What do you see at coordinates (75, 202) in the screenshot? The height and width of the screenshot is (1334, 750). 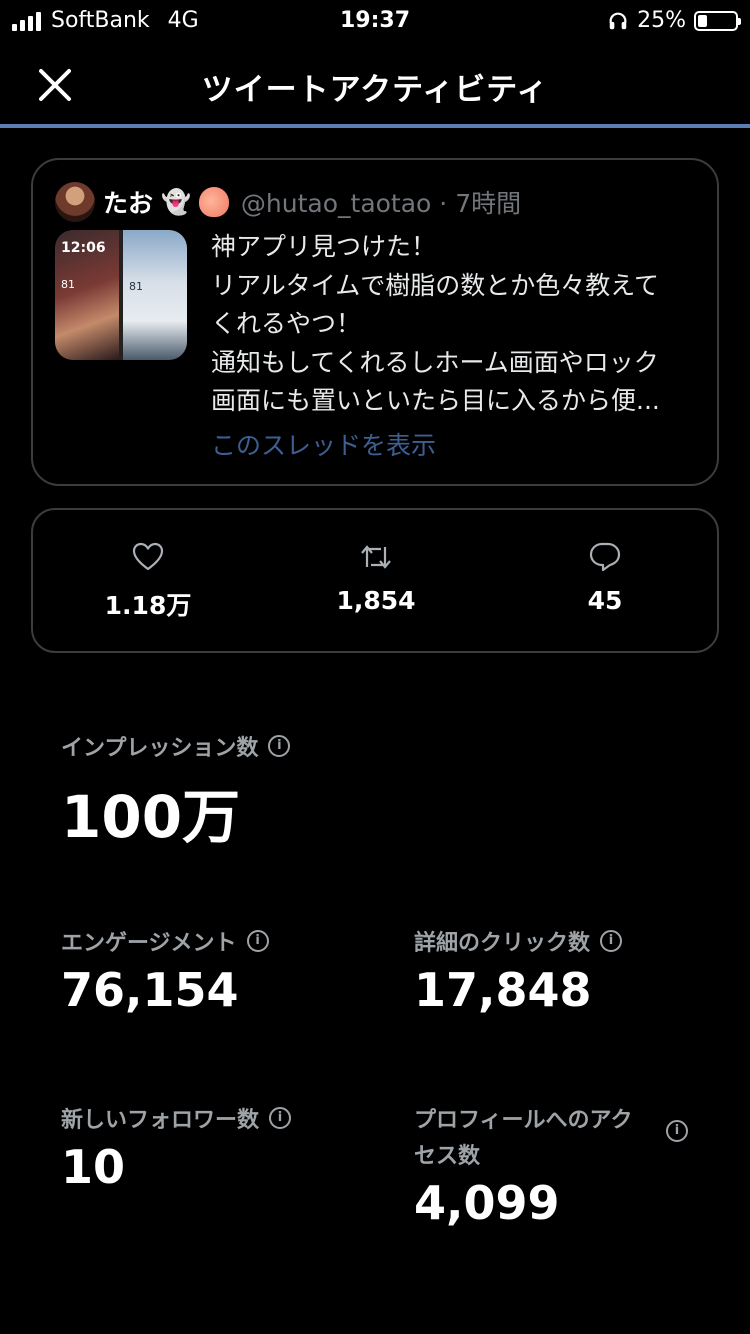 I see `avatar` at bounding box center [75, 202].